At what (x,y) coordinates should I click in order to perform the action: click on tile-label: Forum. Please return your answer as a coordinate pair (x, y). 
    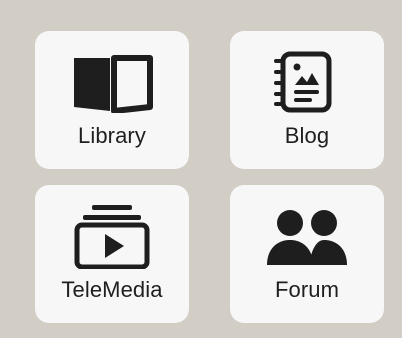
    Looking at the image, I should click on (307, 289).